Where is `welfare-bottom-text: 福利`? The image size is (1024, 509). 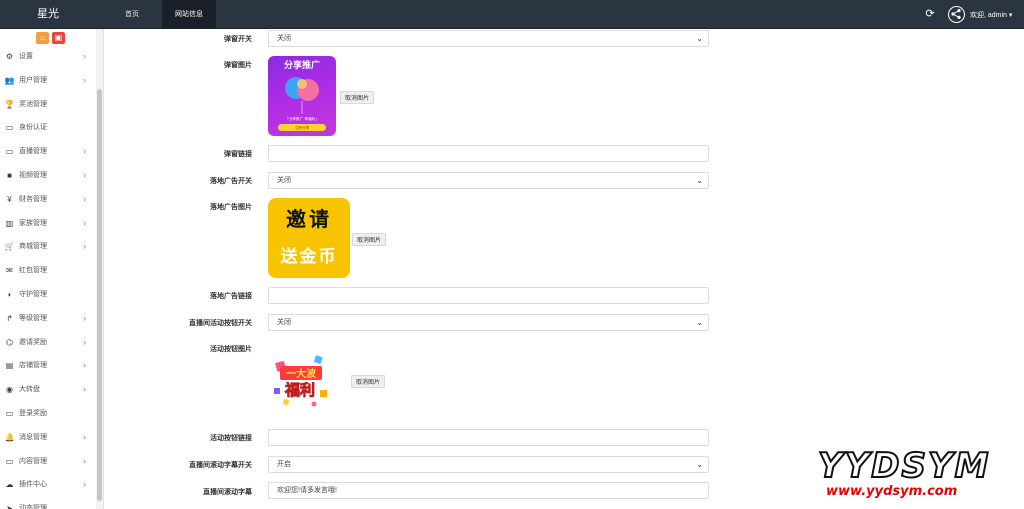 welfare-bottom-text: 福利 is located at coordinates (299, 390).